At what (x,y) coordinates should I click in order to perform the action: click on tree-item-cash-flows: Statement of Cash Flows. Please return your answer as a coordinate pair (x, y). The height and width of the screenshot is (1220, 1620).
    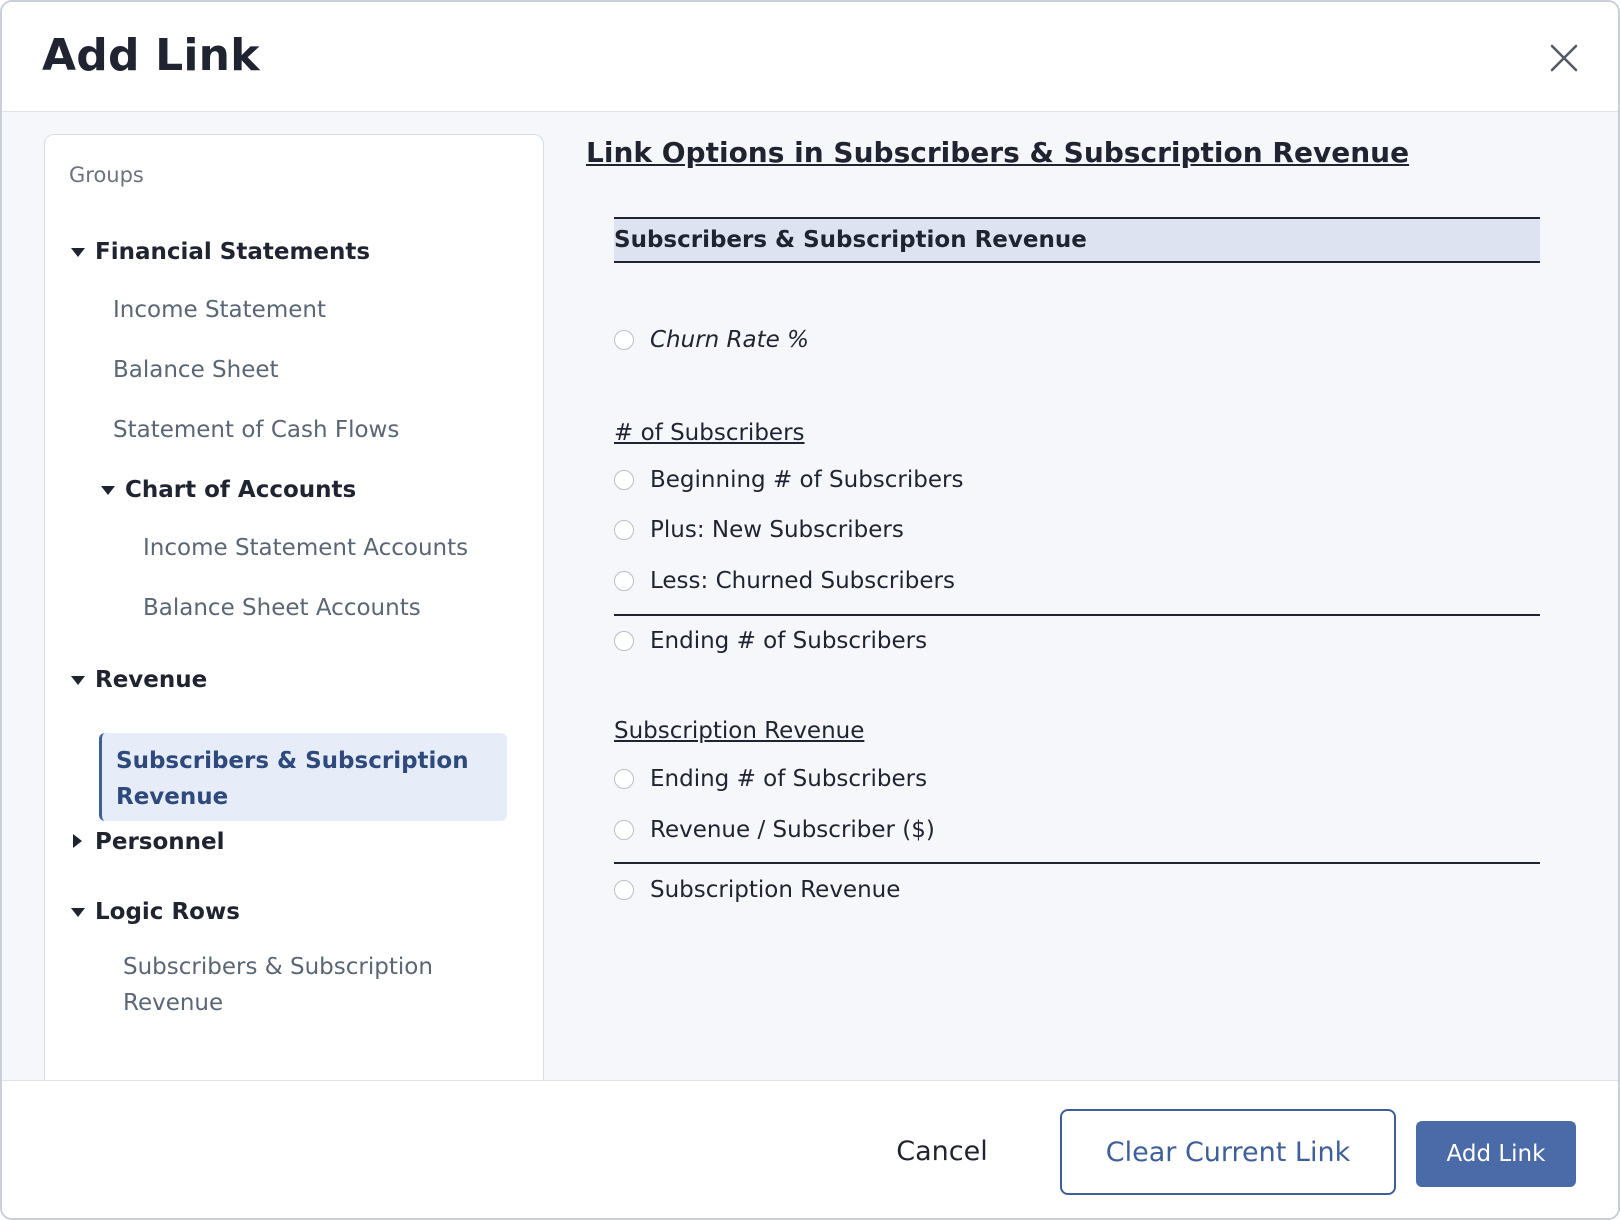
    Looking at the image, I should click on (256, 430).